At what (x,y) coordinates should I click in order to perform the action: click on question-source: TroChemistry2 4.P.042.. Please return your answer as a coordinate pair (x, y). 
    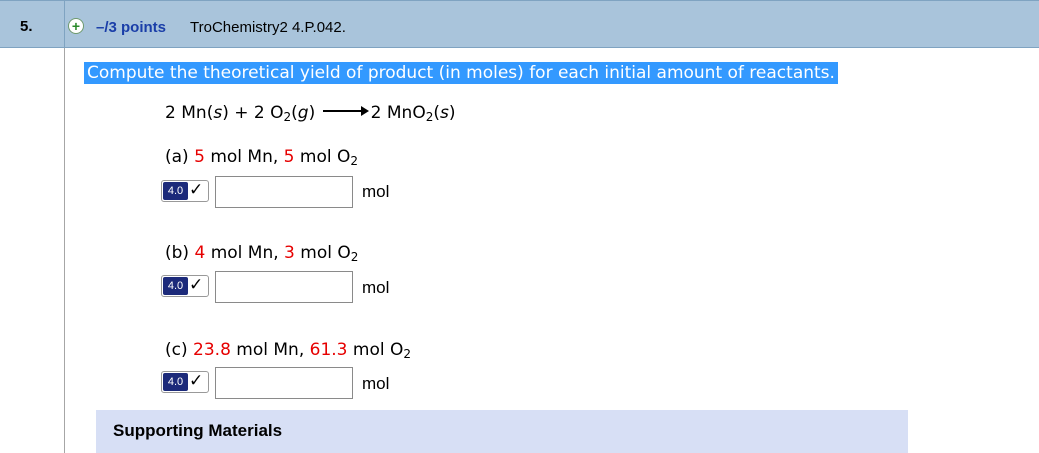
    Looking at the image, I should click on (268, 27).